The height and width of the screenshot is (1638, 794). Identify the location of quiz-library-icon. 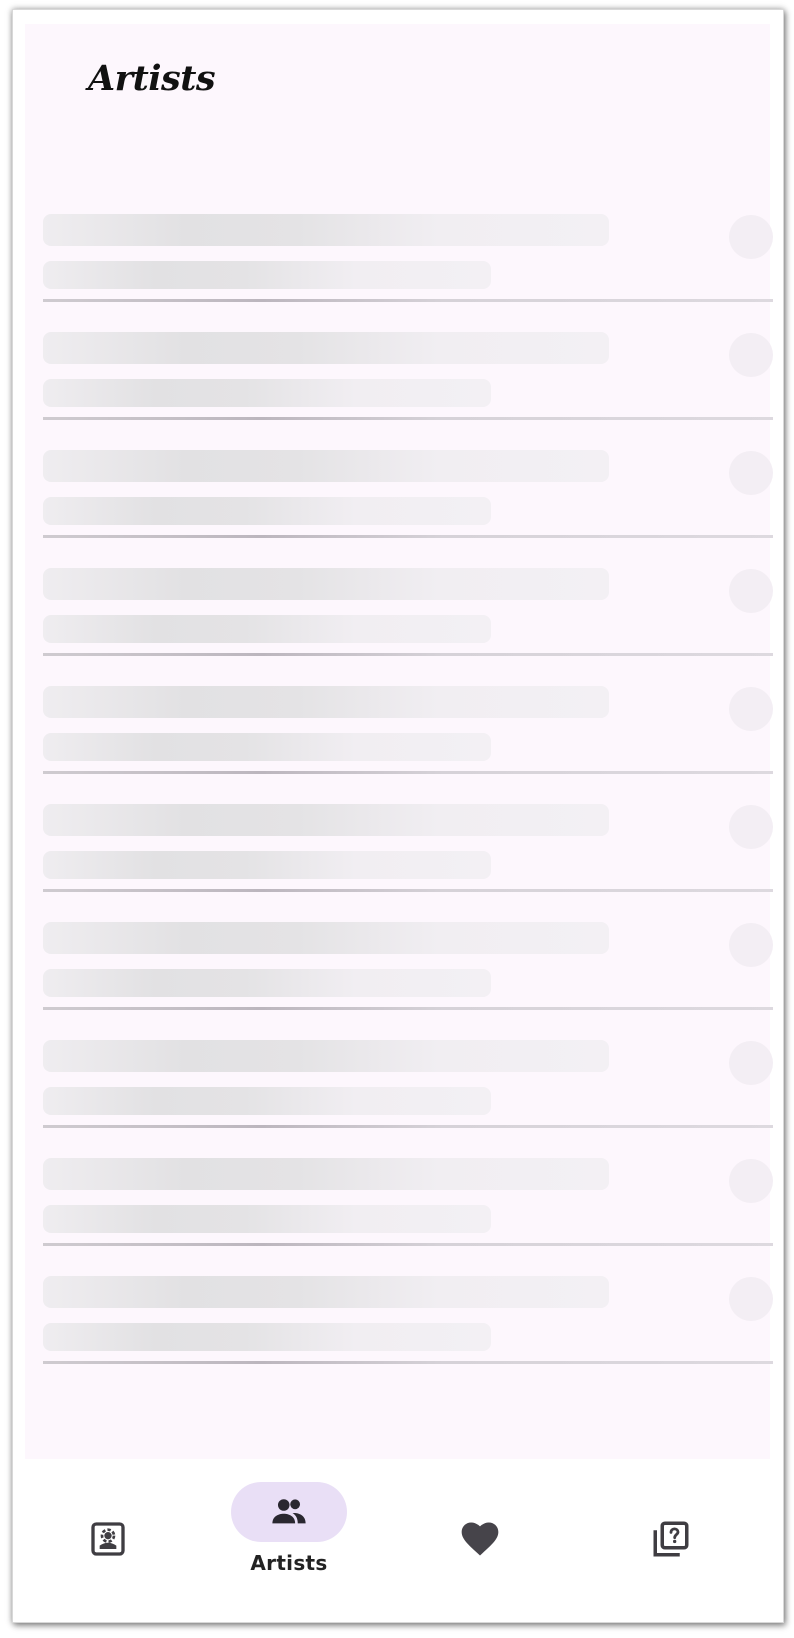
(671, 1539).